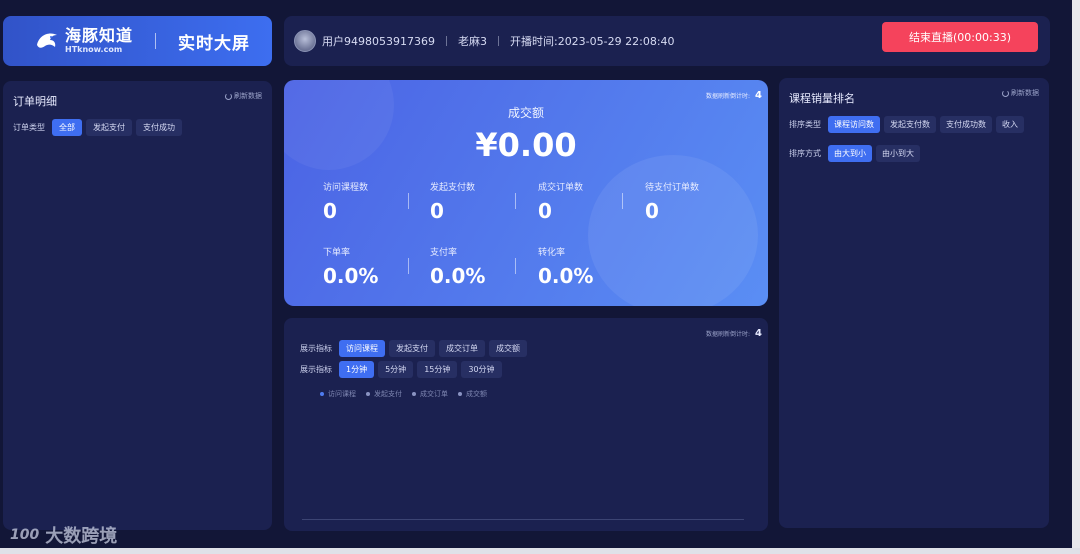 The image size is (1080, 554). Describe the element at coordinates (337, 253) in the screenshot. I see `stat-label: 下单率` at that location.